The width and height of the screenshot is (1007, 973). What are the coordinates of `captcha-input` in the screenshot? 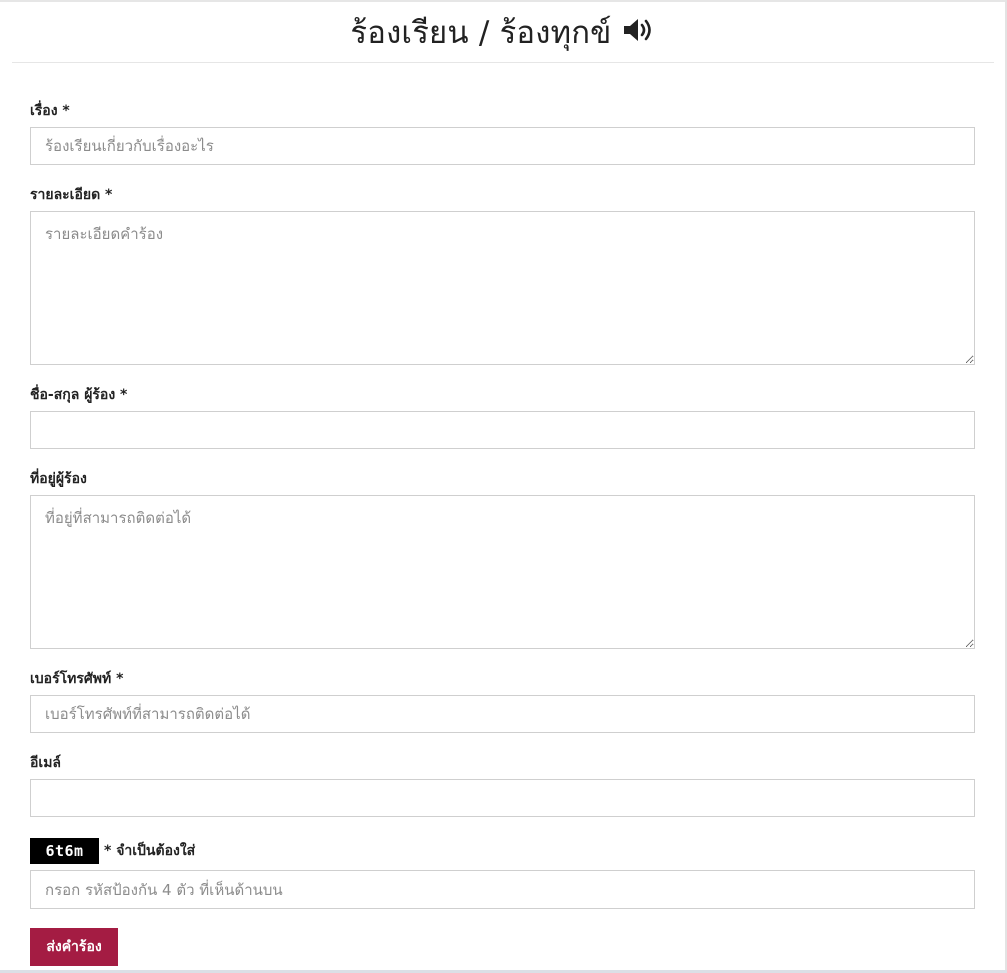 It's located at (502, 889).